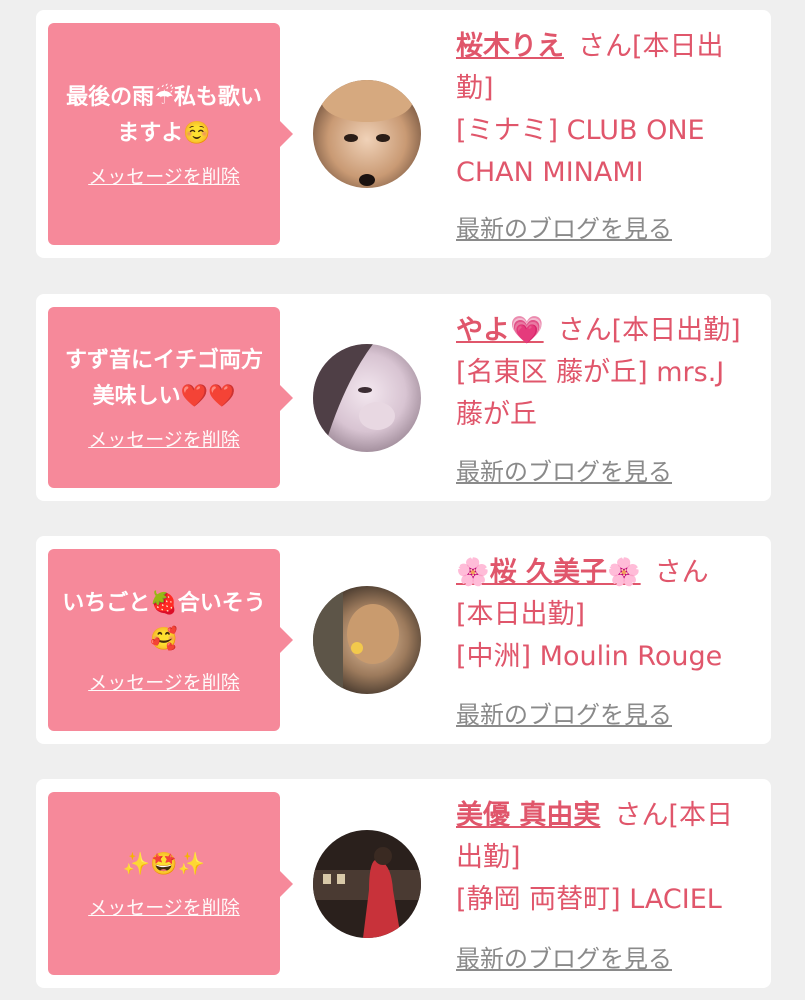 Image resolution: width=805 pixels, height=1000 pixels. I want to click on area-club: [中洲] Moulin Rouge, so click(589, 656).